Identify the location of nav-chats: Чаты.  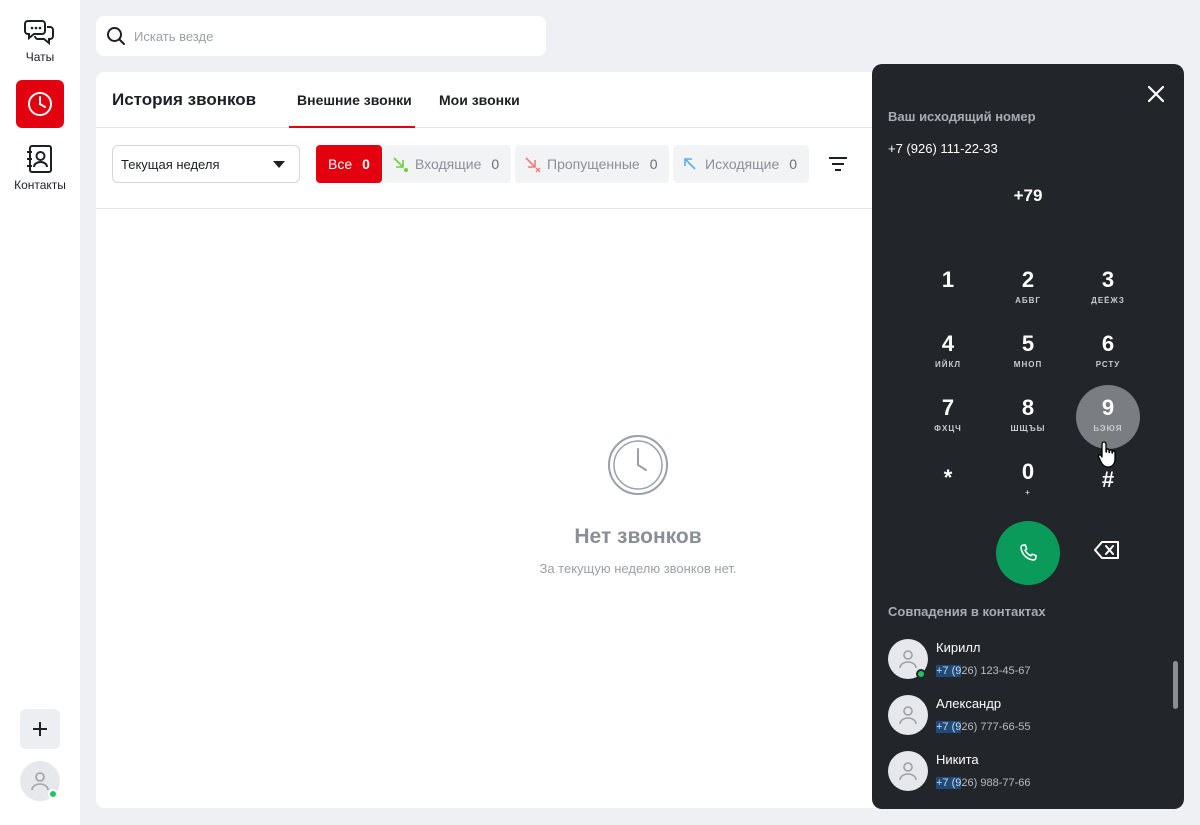
(40, 41).